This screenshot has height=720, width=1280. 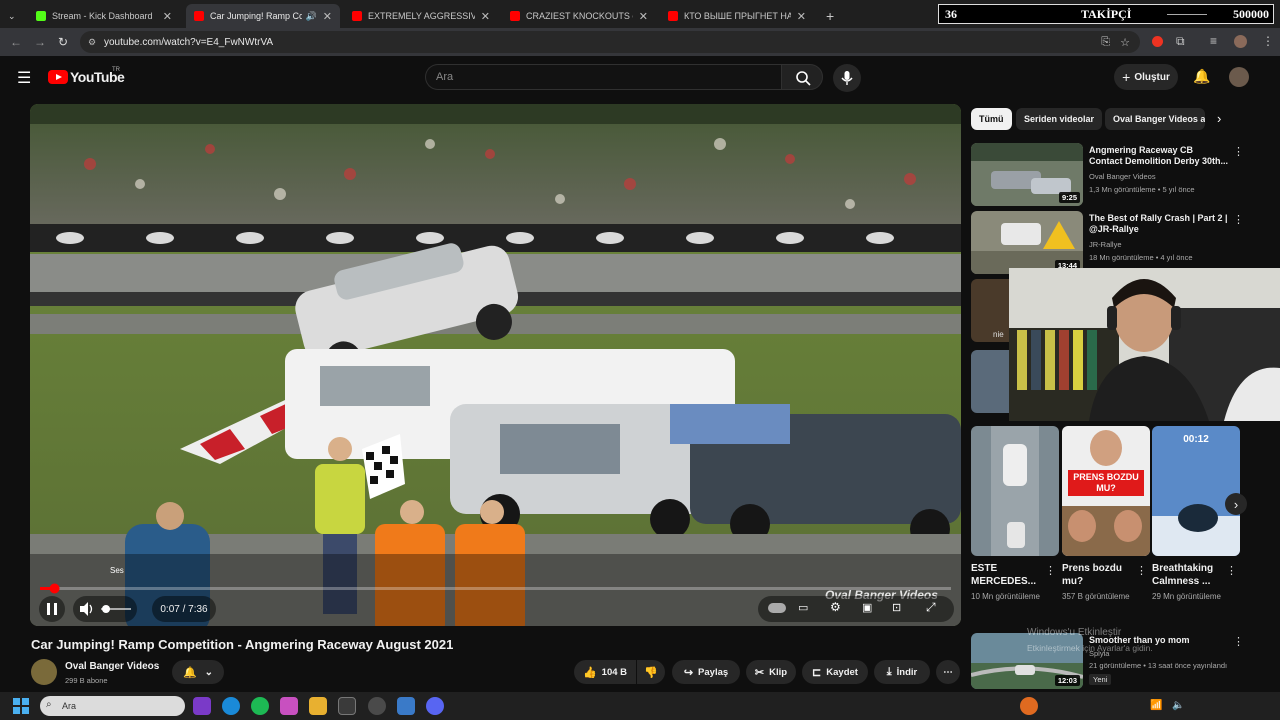 What do you see at coordinates (1027, 174) in the screenshot?
I see `video-thumbnail: 9:25` at bounding box center [1027, 174].